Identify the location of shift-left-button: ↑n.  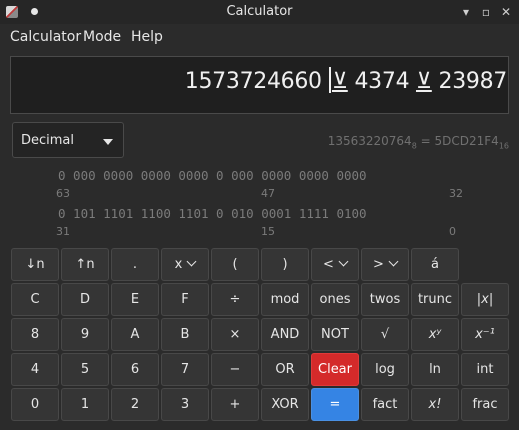
(85, 264).